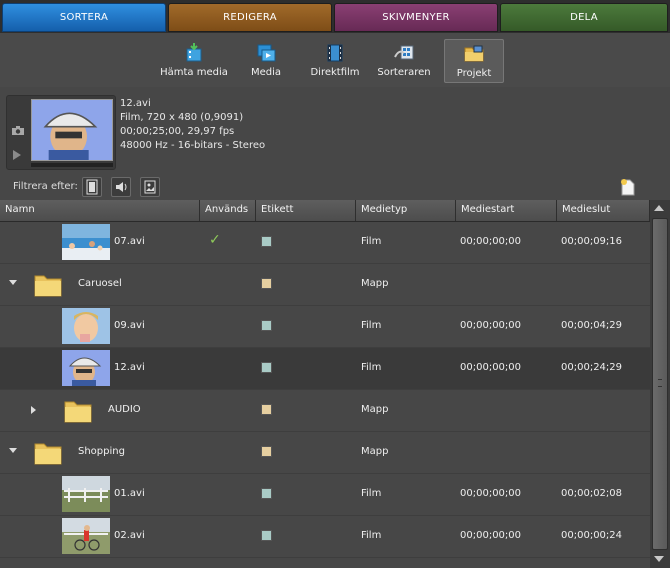 This screenshot has height=568, width=670. What do you see at coordinates (250, 17) in the screenshot?
I see `tab-edit: REDIGERA` at bounding box center [250, 17].